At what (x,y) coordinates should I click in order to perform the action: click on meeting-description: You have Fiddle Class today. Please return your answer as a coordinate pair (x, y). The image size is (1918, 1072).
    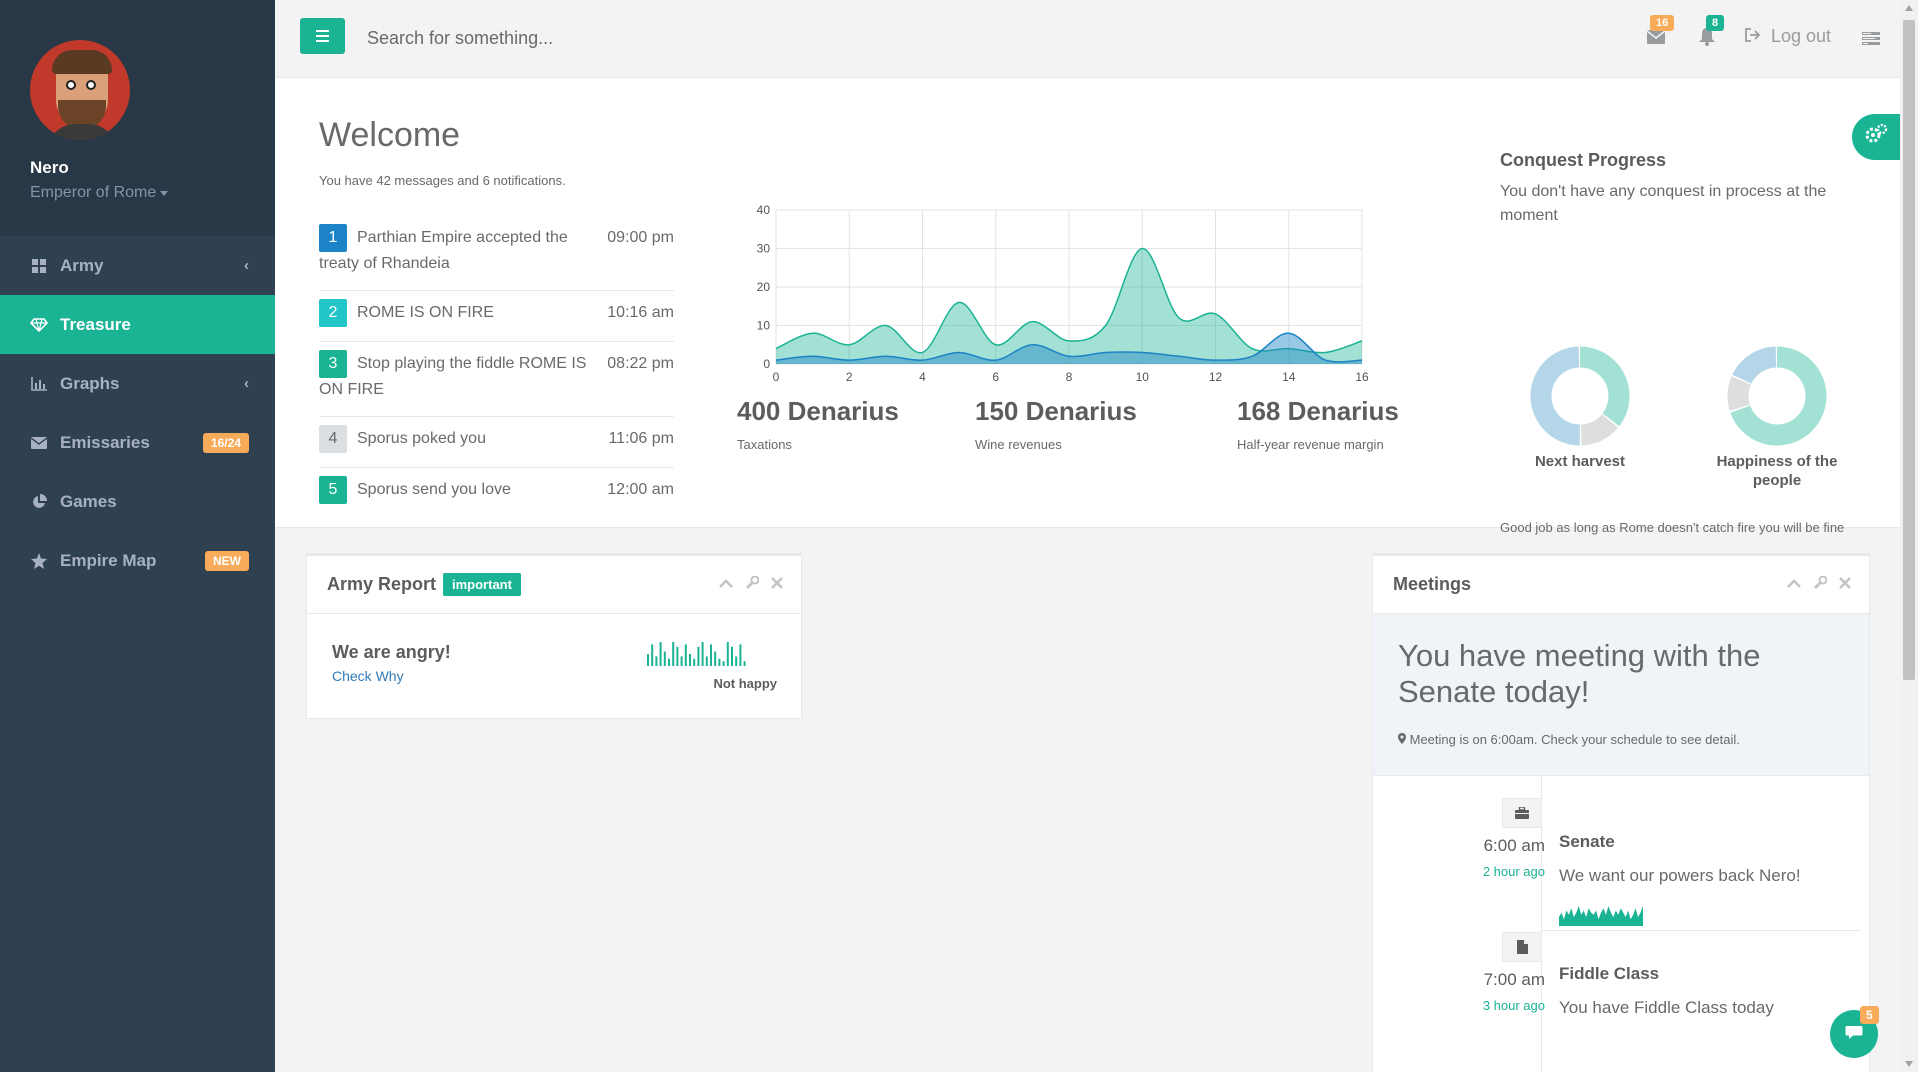
    Looking at the image, I should click on (1666, 1007).